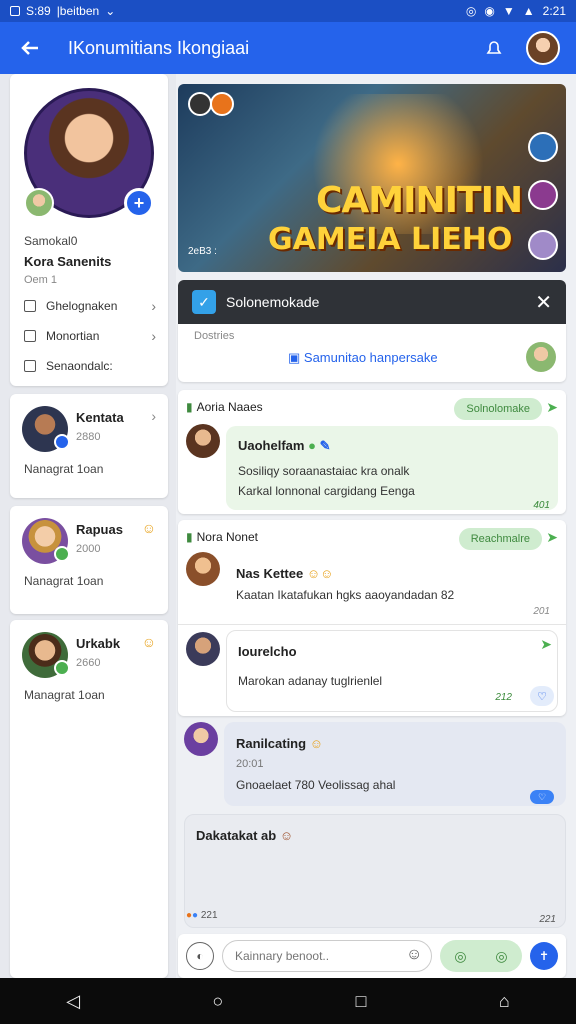 This screenshot has width=576, height=1024. Describe the element at coordinates (200, 104) in the screenshot. I see `game-icon` at that location.